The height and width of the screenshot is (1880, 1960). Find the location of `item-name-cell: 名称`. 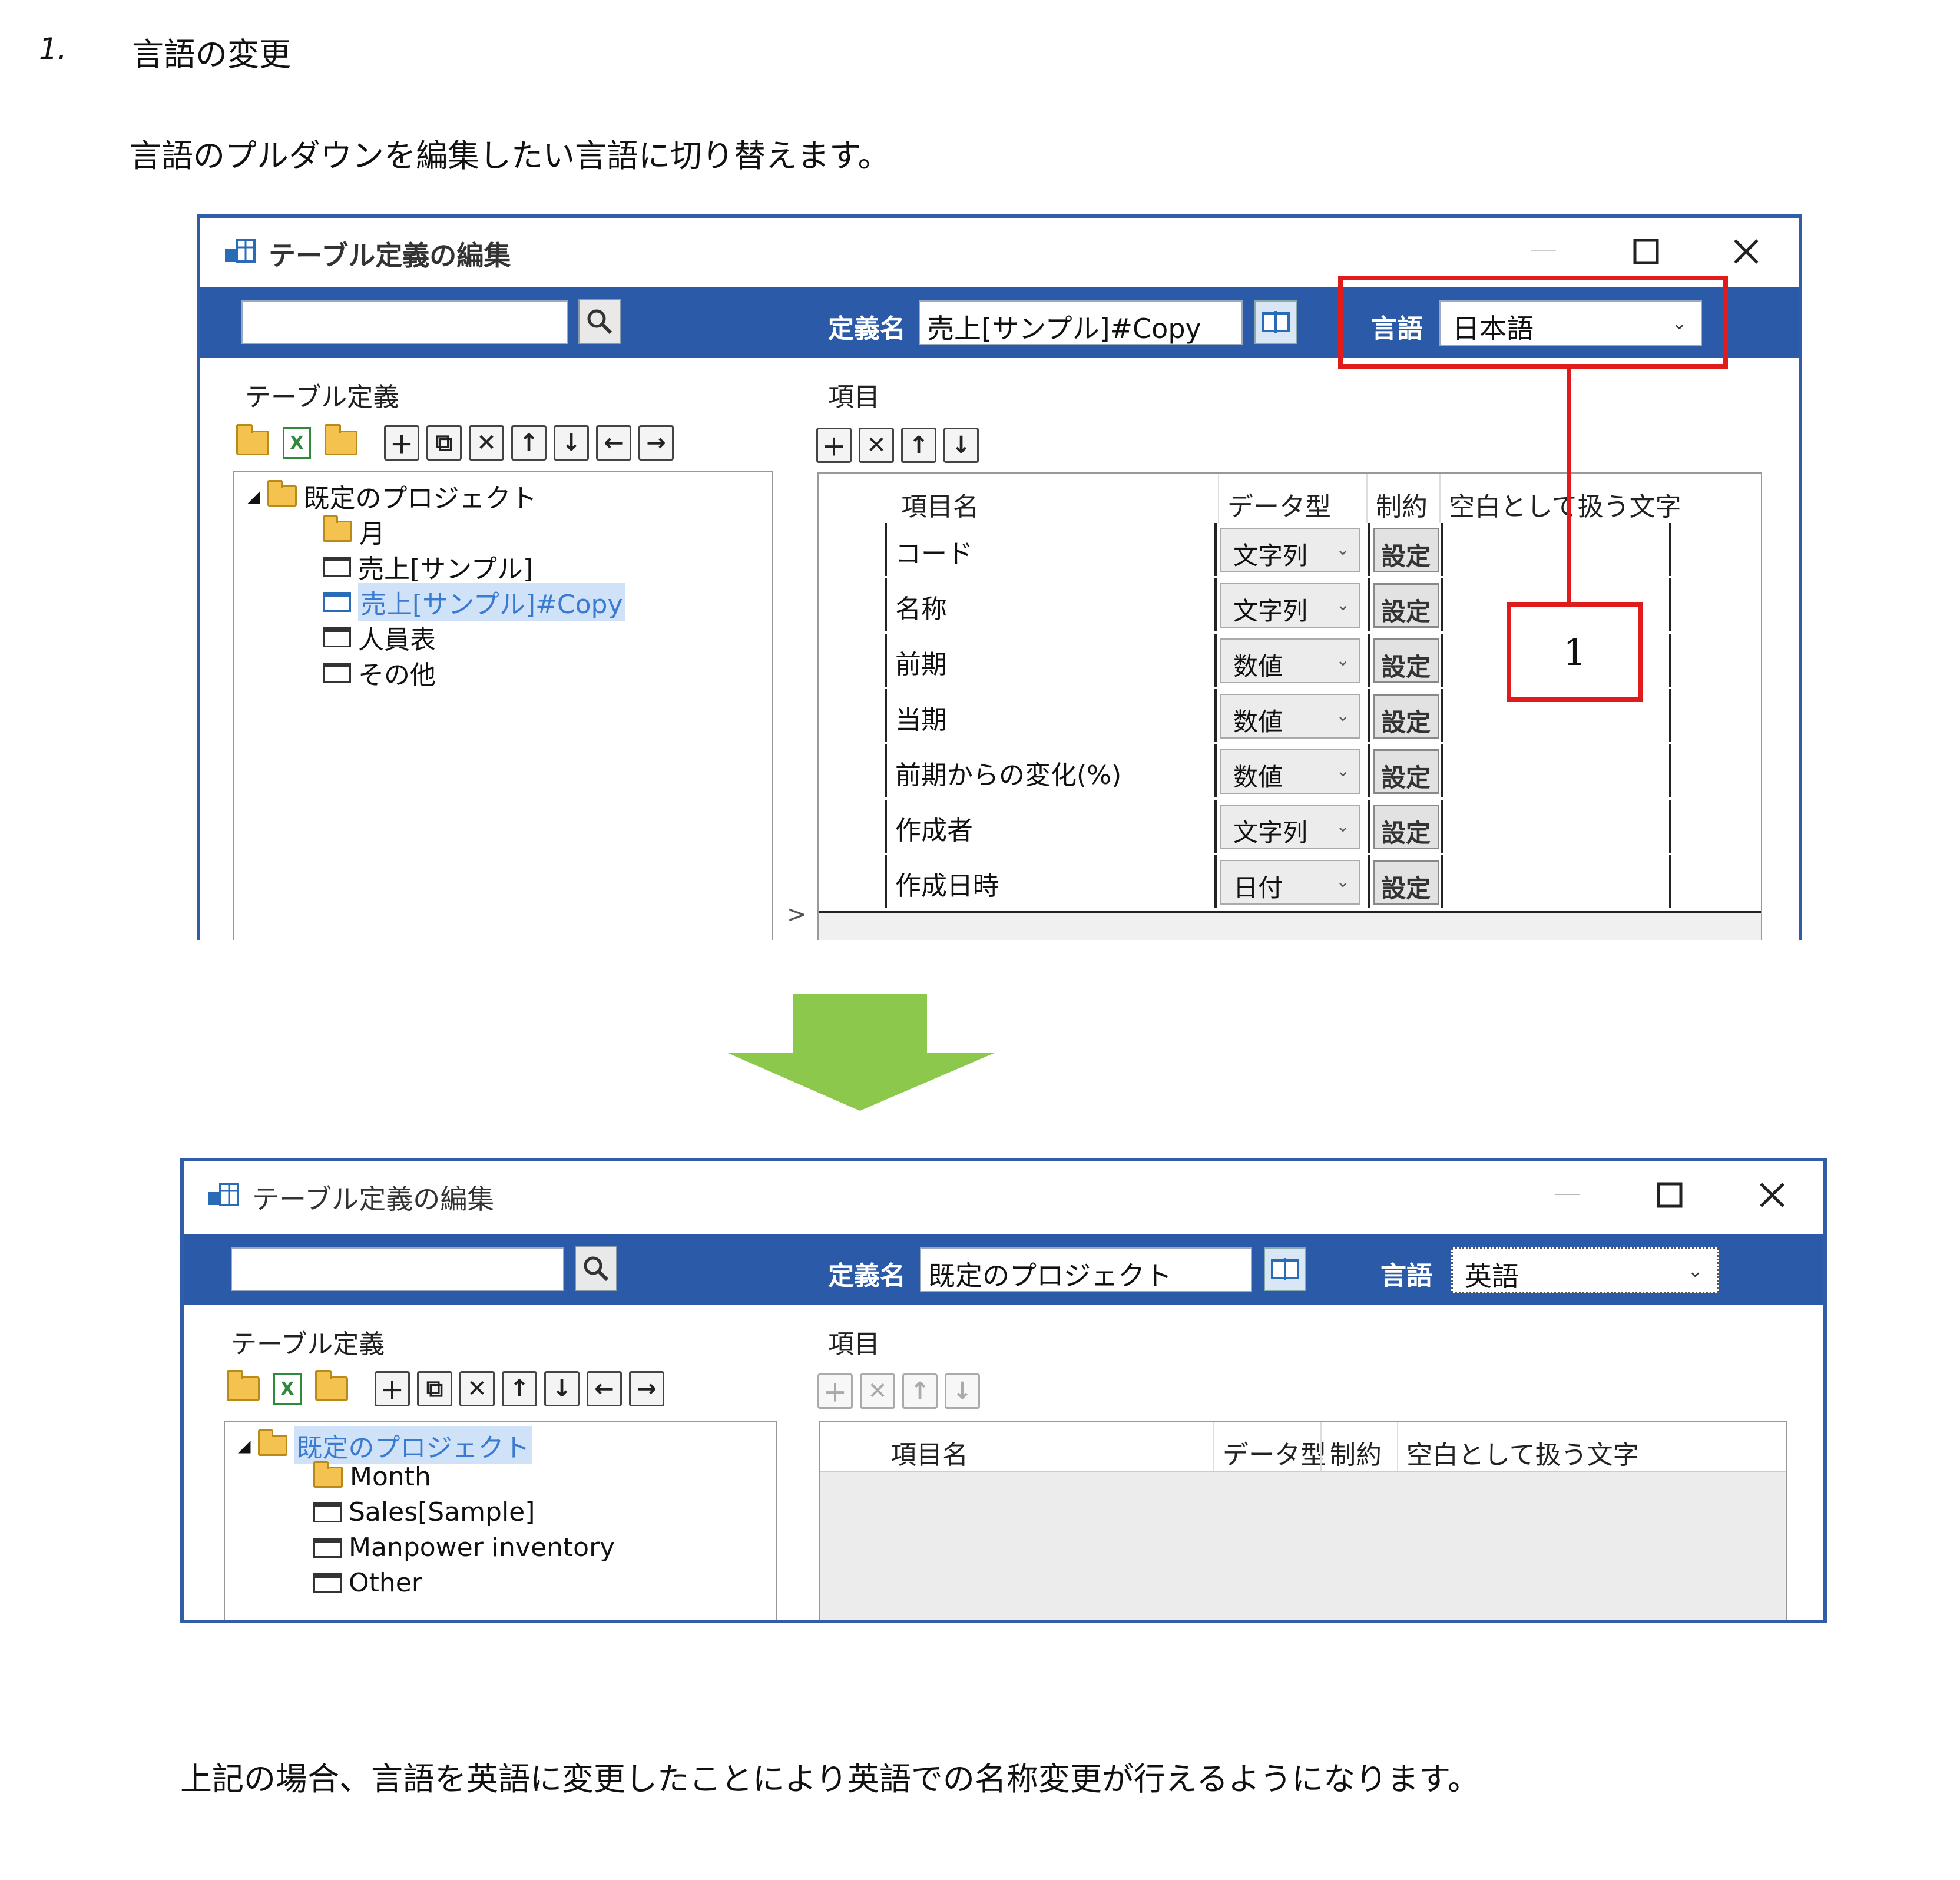

item-name-cell: 名称 is located at coordinates (921, 606).